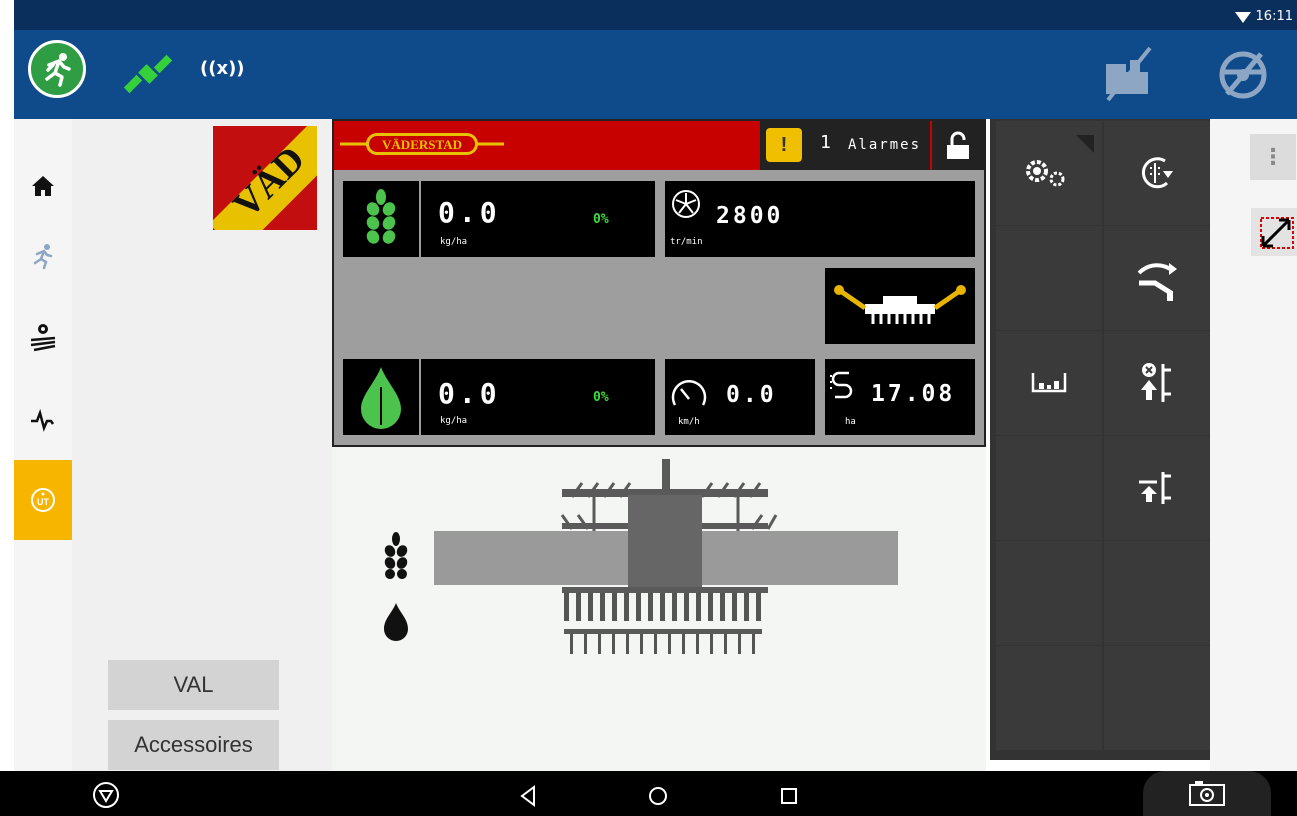 The width and height of the screenshot is (1297, 816). I want to click on vaderstad-logo-tile: VÄD, so click(265, 178).